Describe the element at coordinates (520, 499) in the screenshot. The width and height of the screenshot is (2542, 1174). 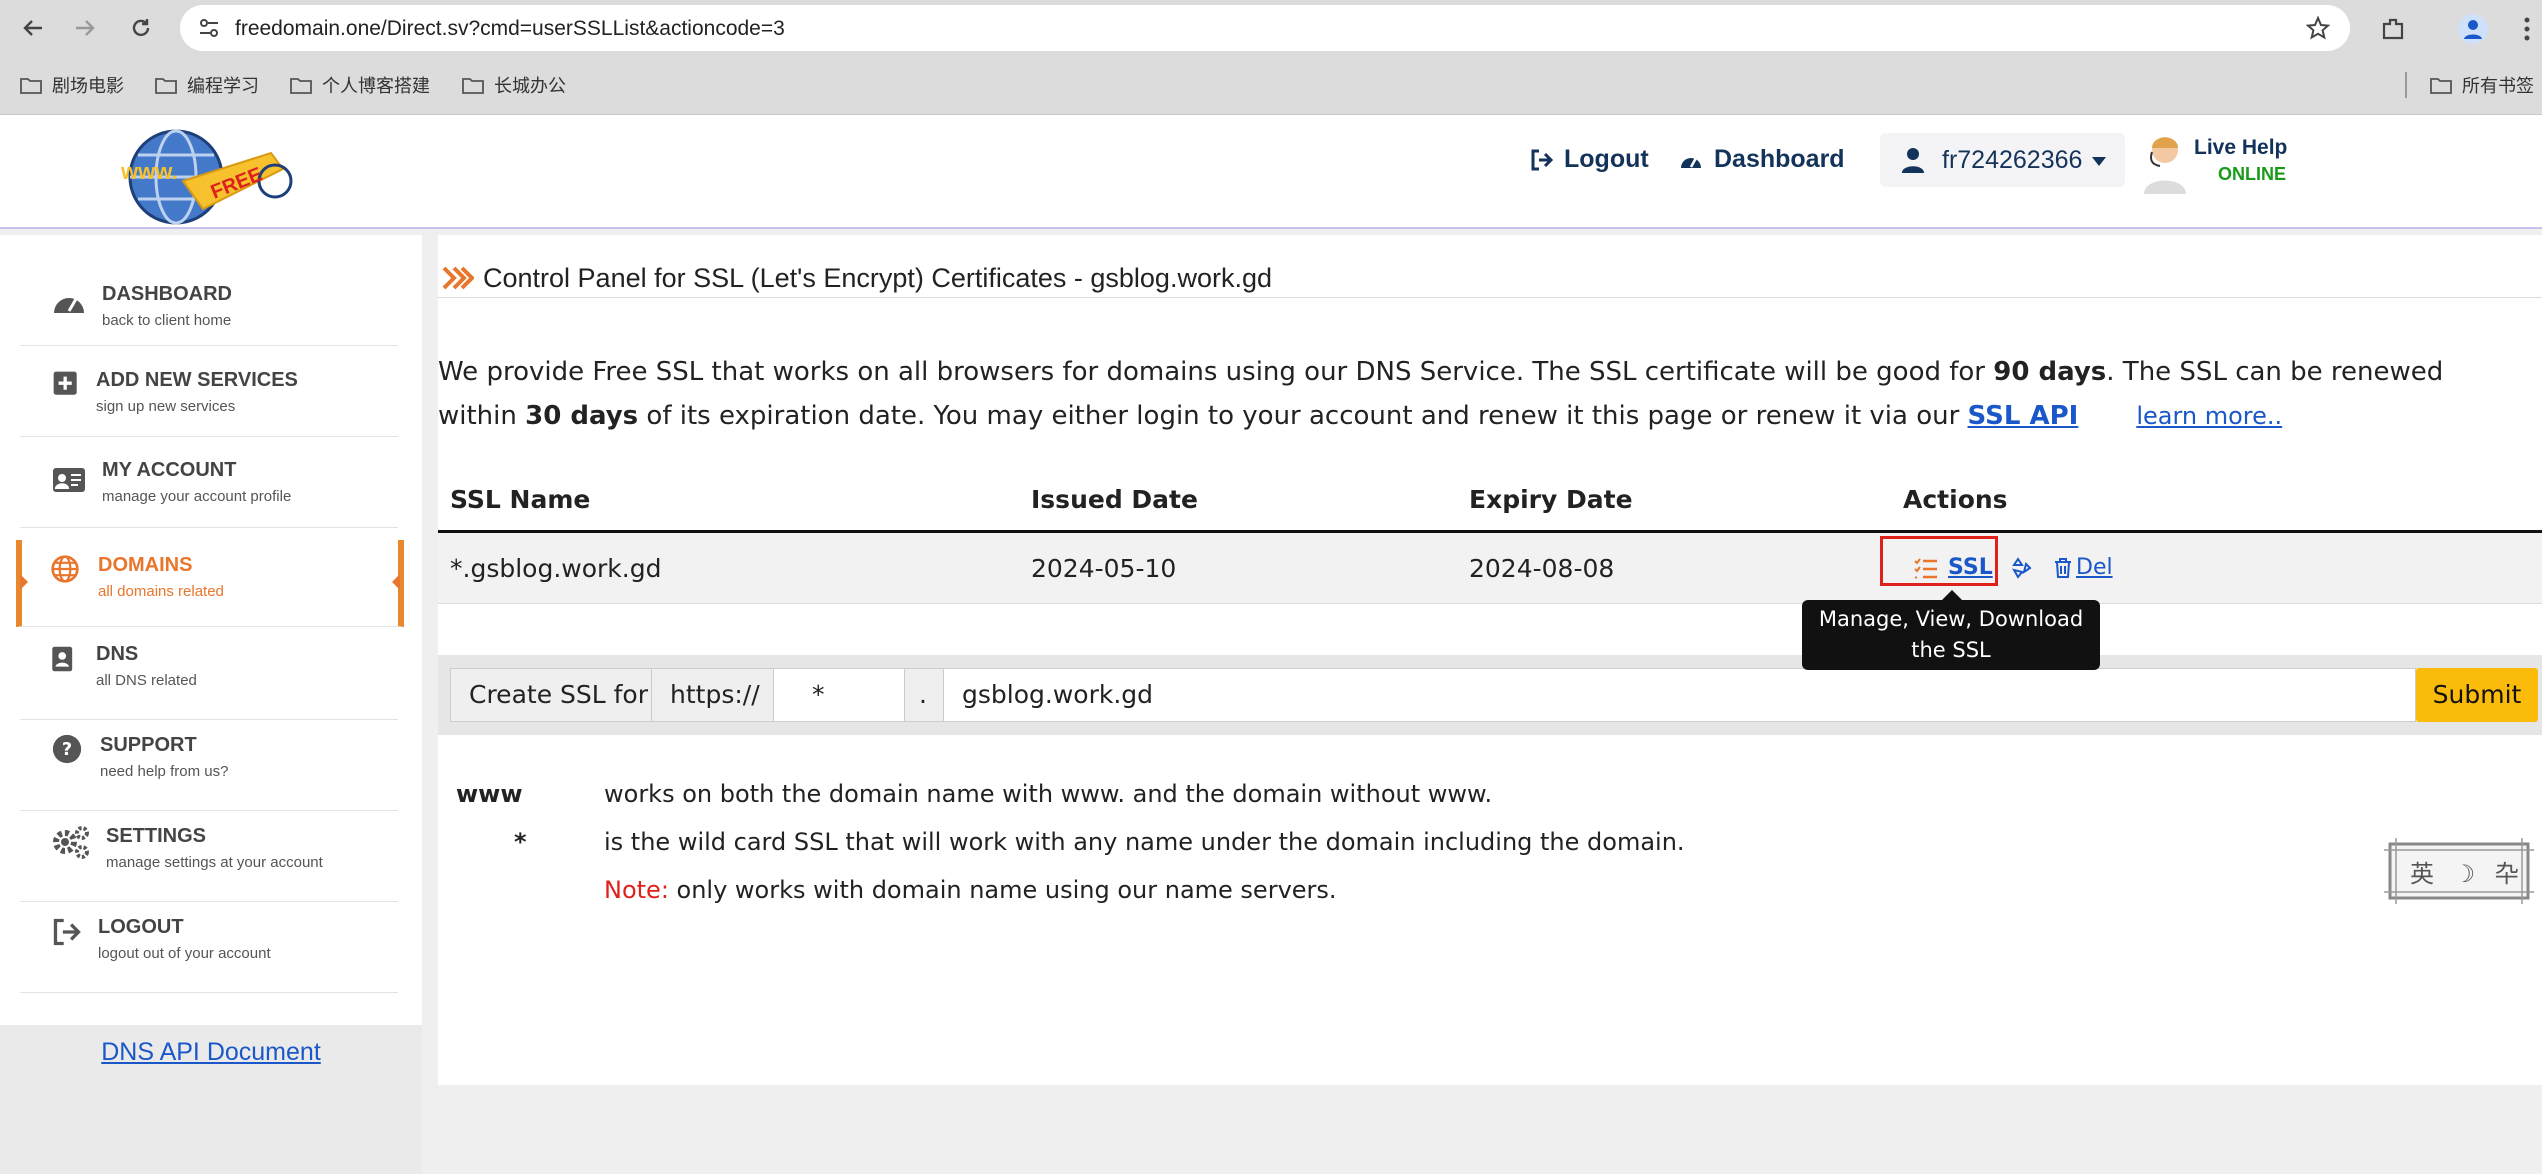
I see `column-header: SSL Name` at that location.